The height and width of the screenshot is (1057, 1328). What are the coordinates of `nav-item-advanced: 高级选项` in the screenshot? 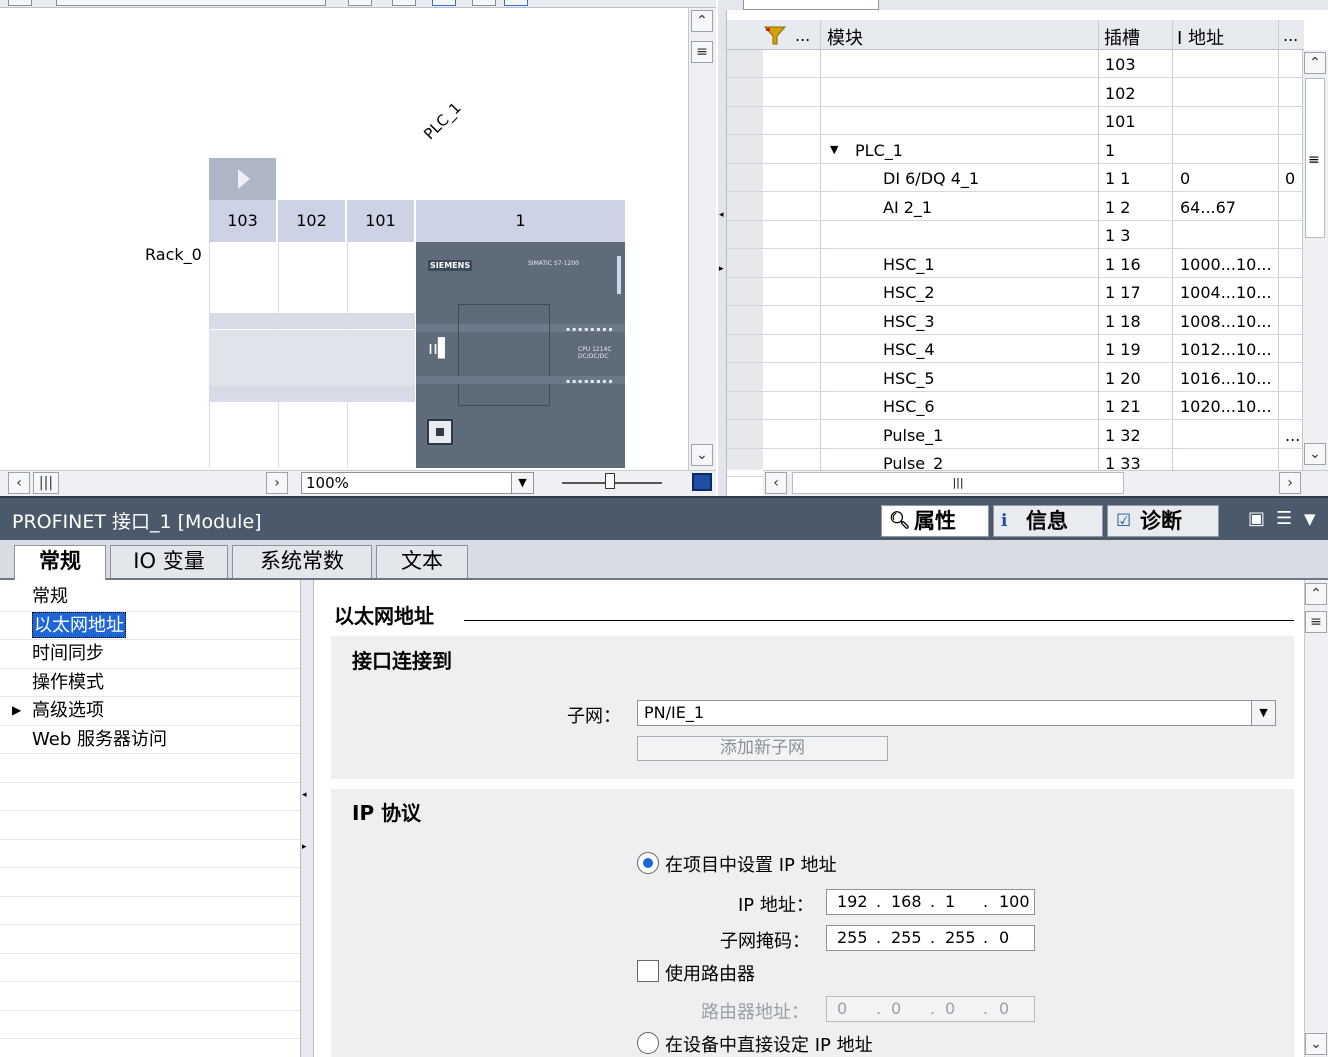 It's located at (68, 711).